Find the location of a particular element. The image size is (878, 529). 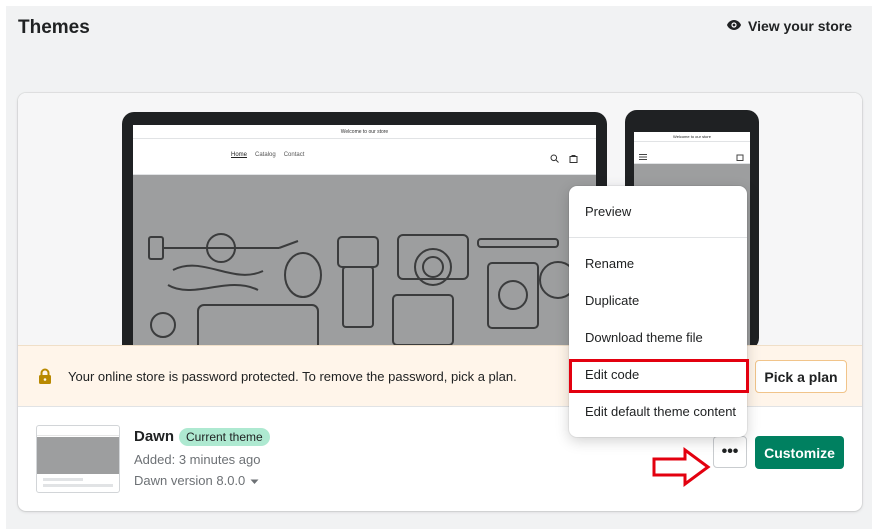

menu-item-edit-code: Edit code is located at coordinates (658, 375).